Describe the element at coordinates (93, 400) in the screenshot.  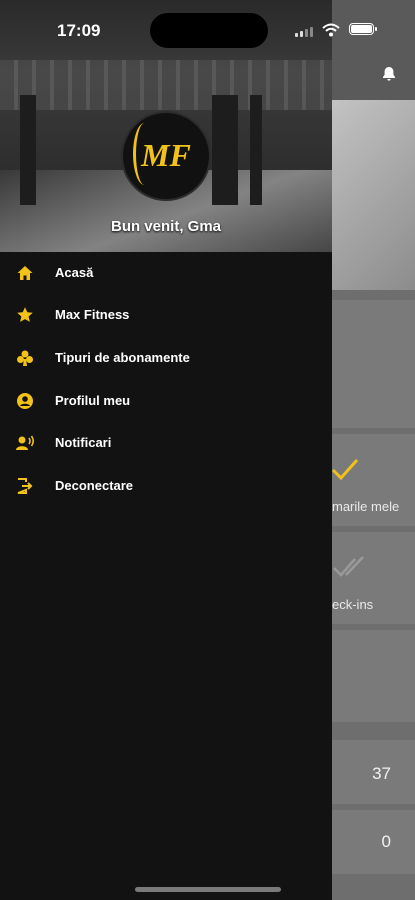
I see `menu-label: Profilul meu` at that location.